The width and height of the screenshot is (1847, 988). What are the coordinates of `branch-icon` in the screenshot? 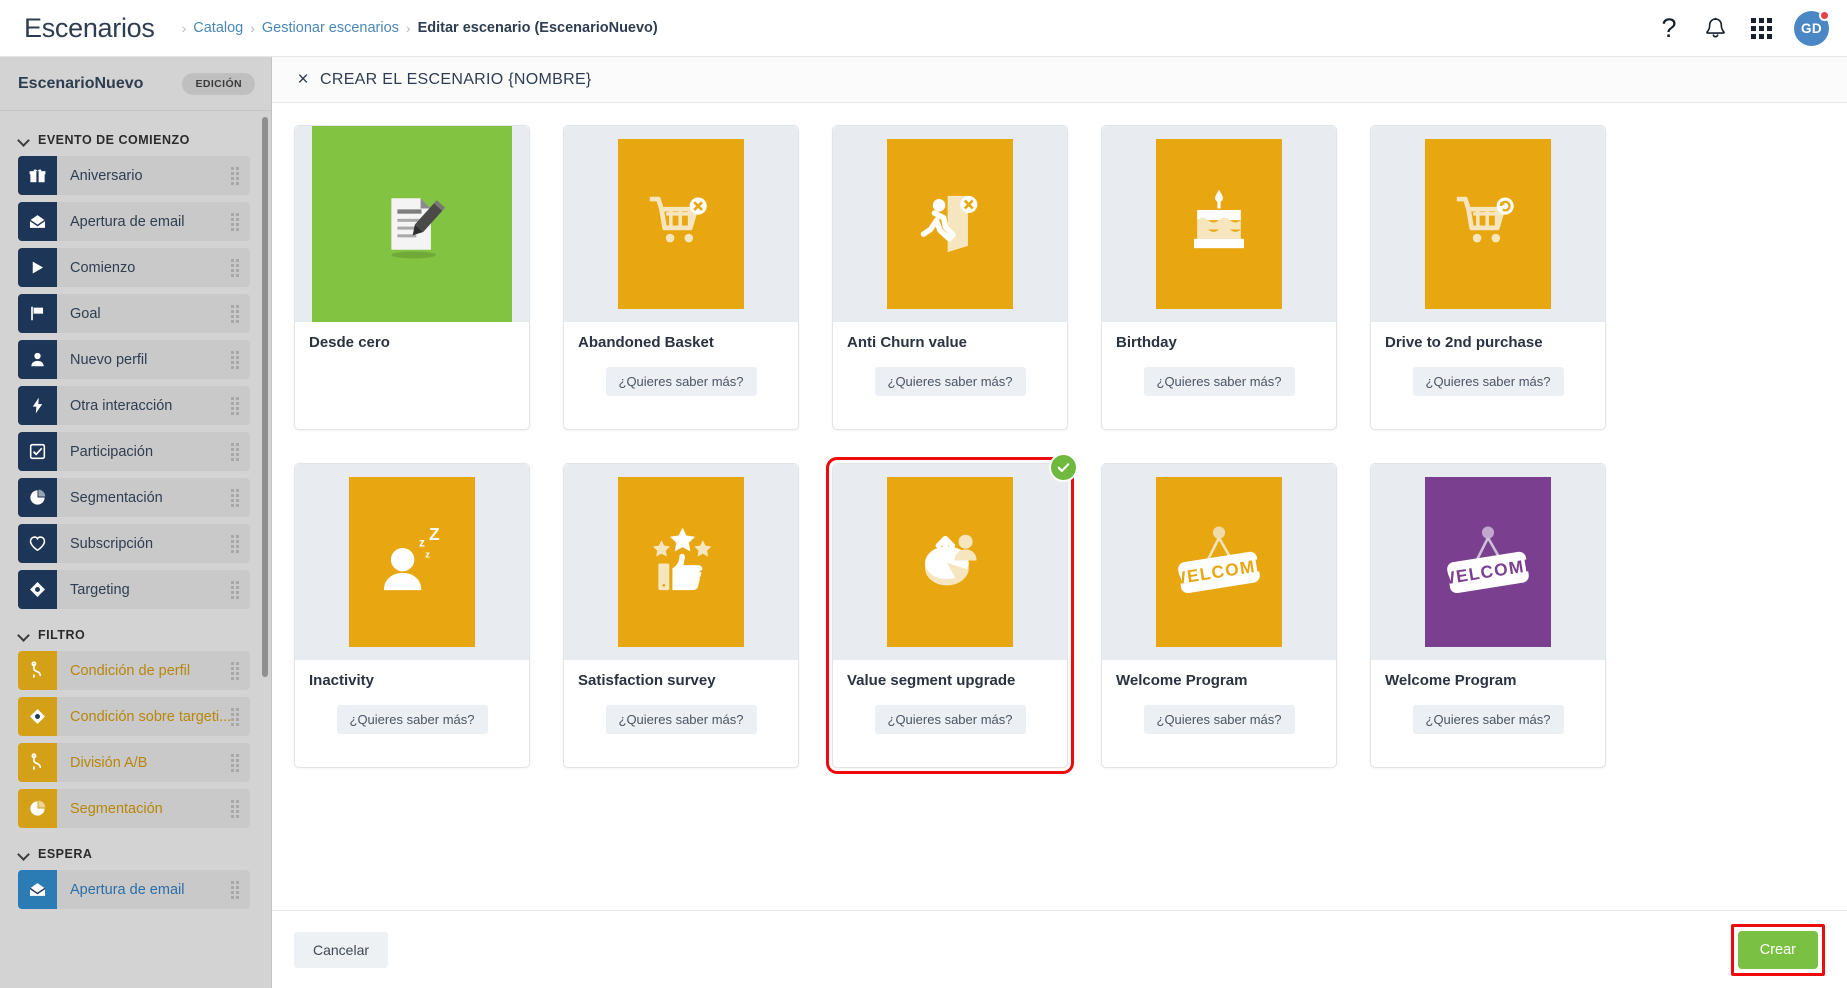 It's located at (37, 670).